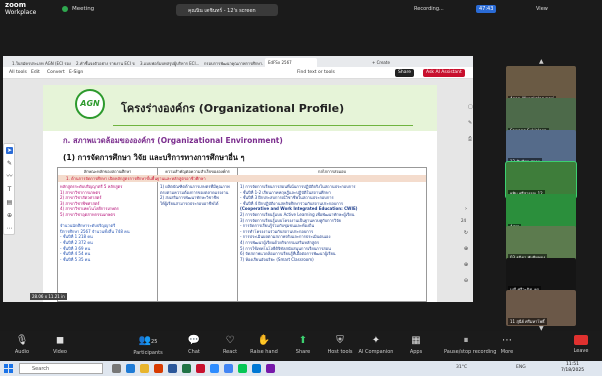  I want to click on ai-assistant-button: Ask AI Assistant, so click(444, 73).